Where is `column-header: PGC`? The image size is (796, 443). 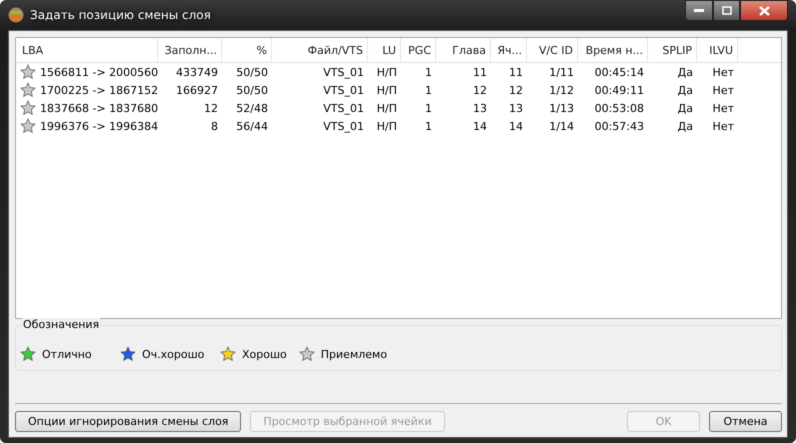
column-header: PGC is located at coordinates (418, 50).